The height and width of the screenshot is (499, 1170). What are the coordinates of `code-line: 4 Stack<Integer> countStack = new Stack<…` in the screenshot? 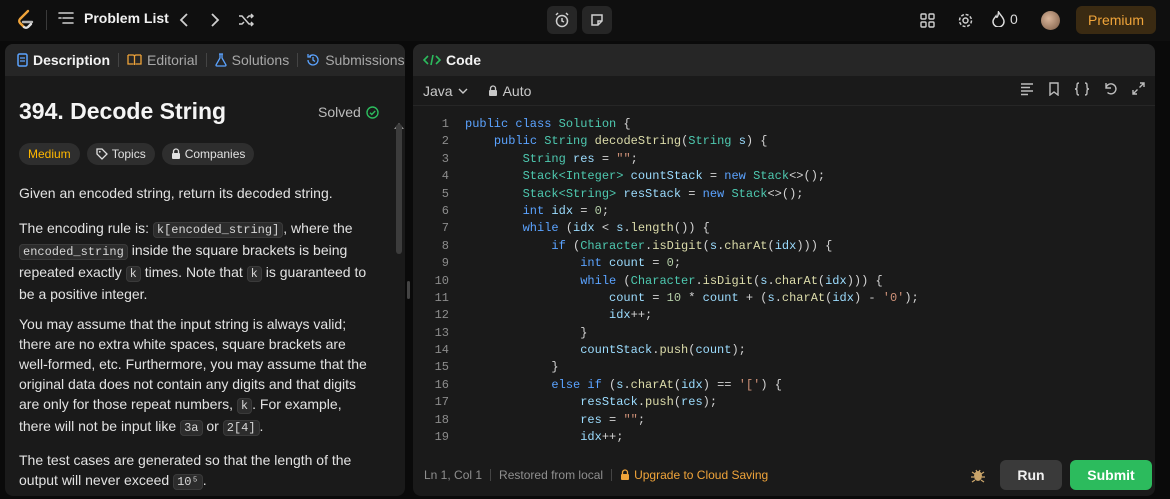 It's located at (784, 176).